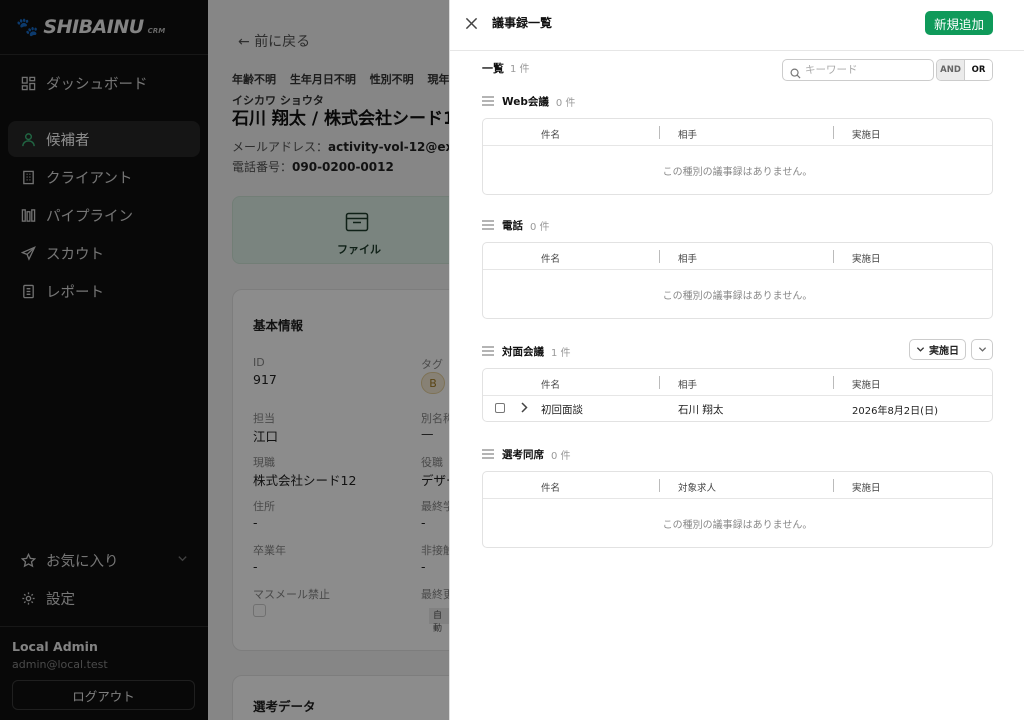  I want to click on search-input, so click(867, 70).